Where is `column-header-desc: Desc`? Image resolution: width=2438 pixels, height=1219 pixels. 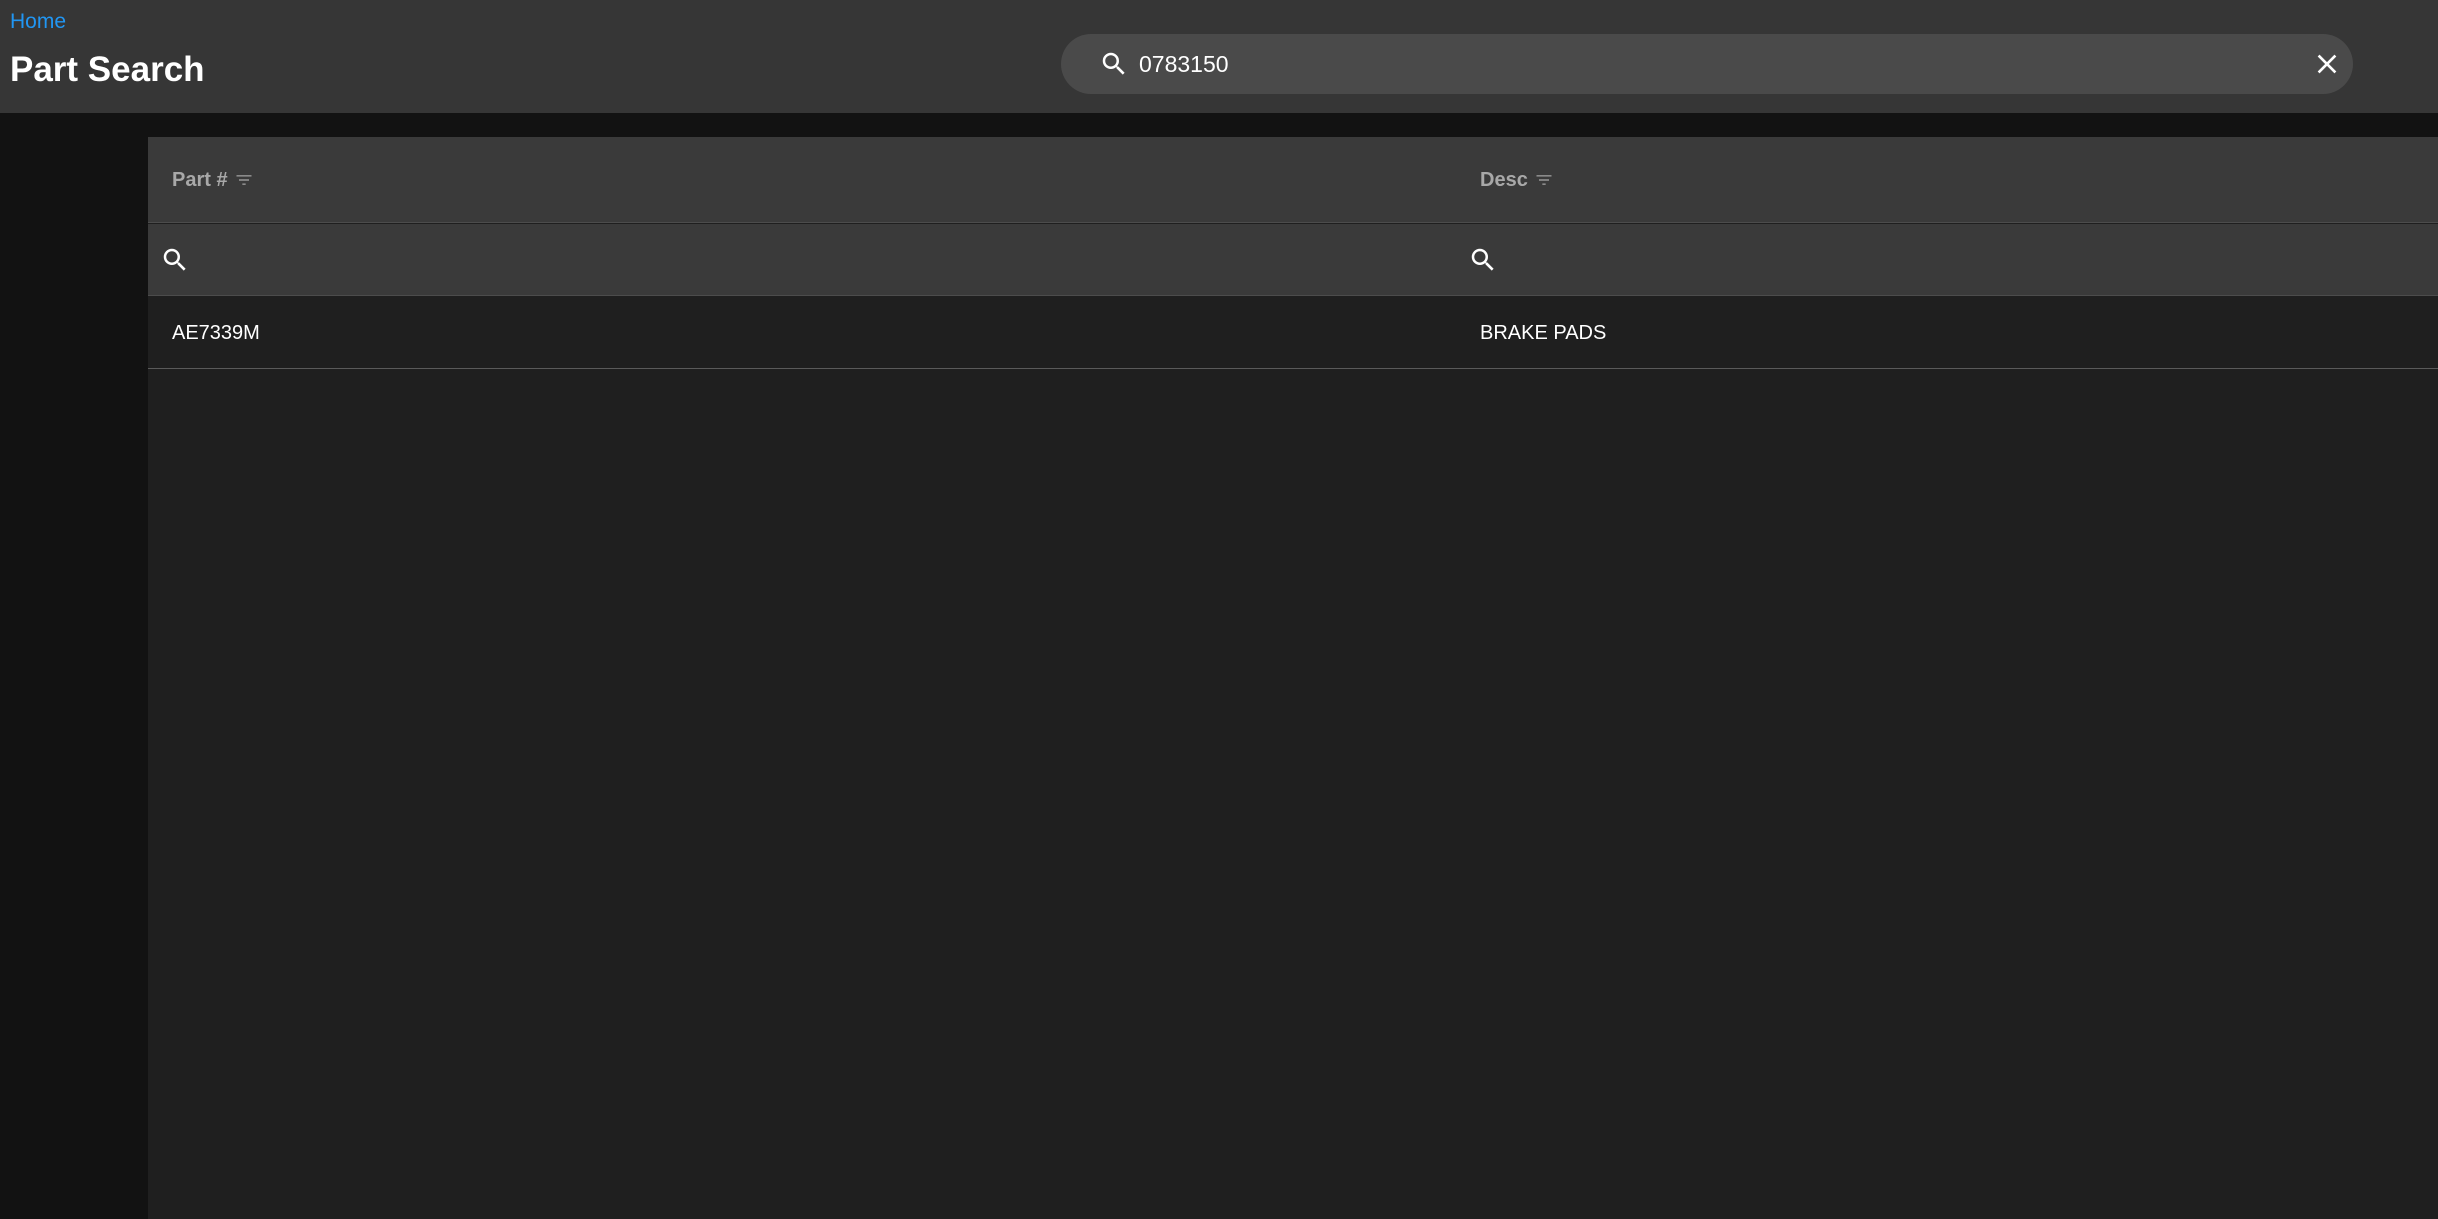
column-header-desc: Desc is located at coordinates (1517, 180).